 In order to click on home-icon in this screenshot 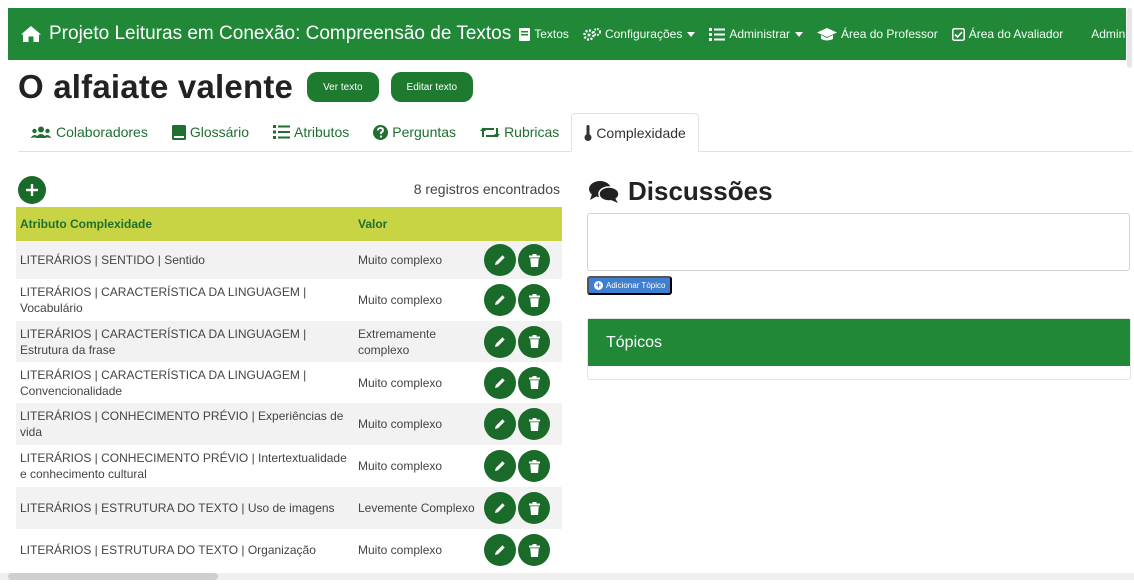, I will do `click(31, 34)`.